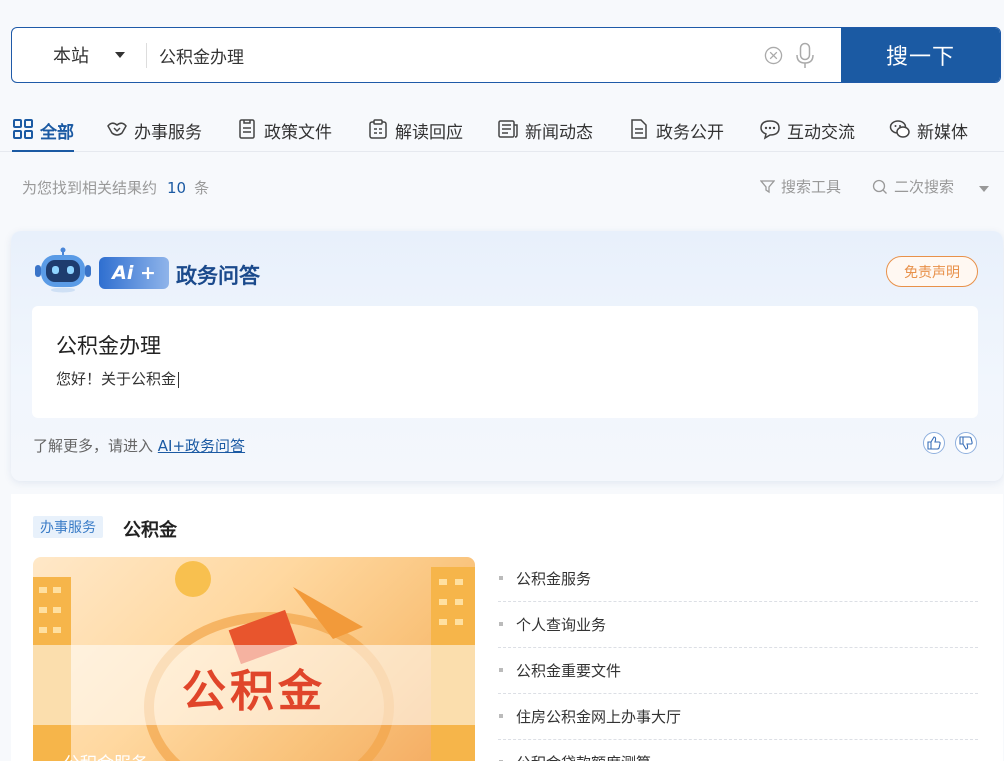 Image resolution: width=1004 pixels, height=761 pixels. I want to click on answer-question: 公积金办理, so click(108, 346).